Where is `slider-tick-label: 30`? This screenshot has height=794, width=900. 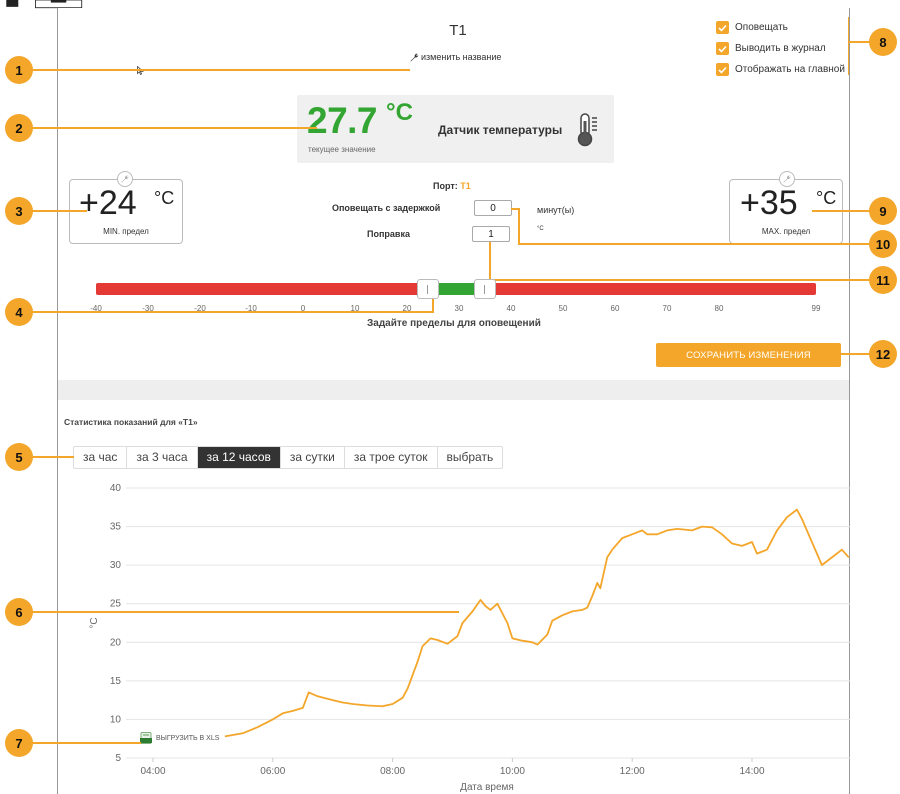
slider-tick-label: 30 is located at coordinates (459, 308).